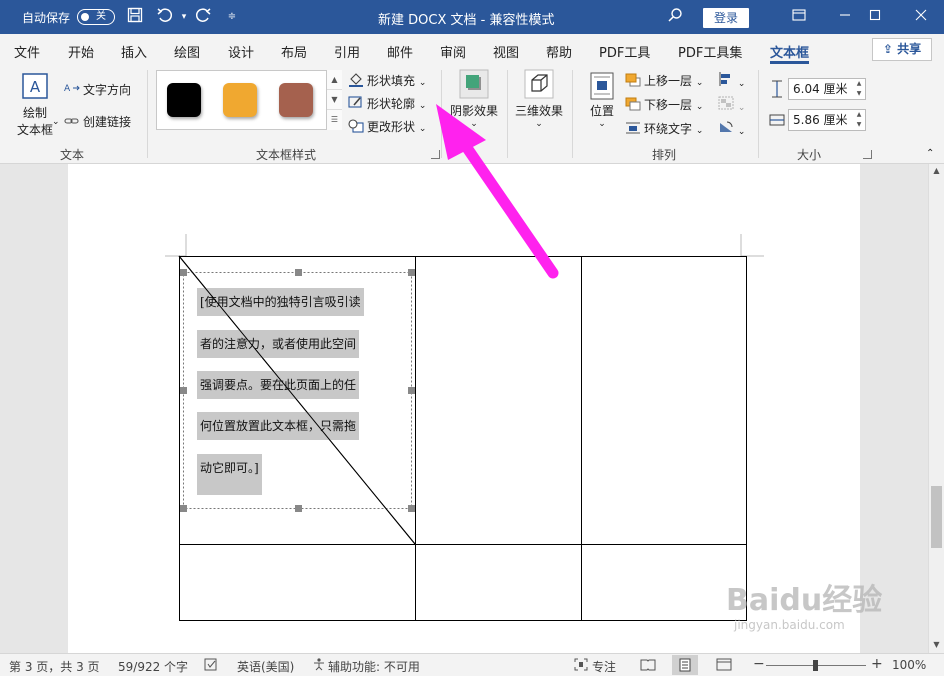 The height and width of the screenshot is (676, 944). Describe the element at coordinates (936, 171) in the screenshot. I see `scroll-up-icon: ▲` at that location.